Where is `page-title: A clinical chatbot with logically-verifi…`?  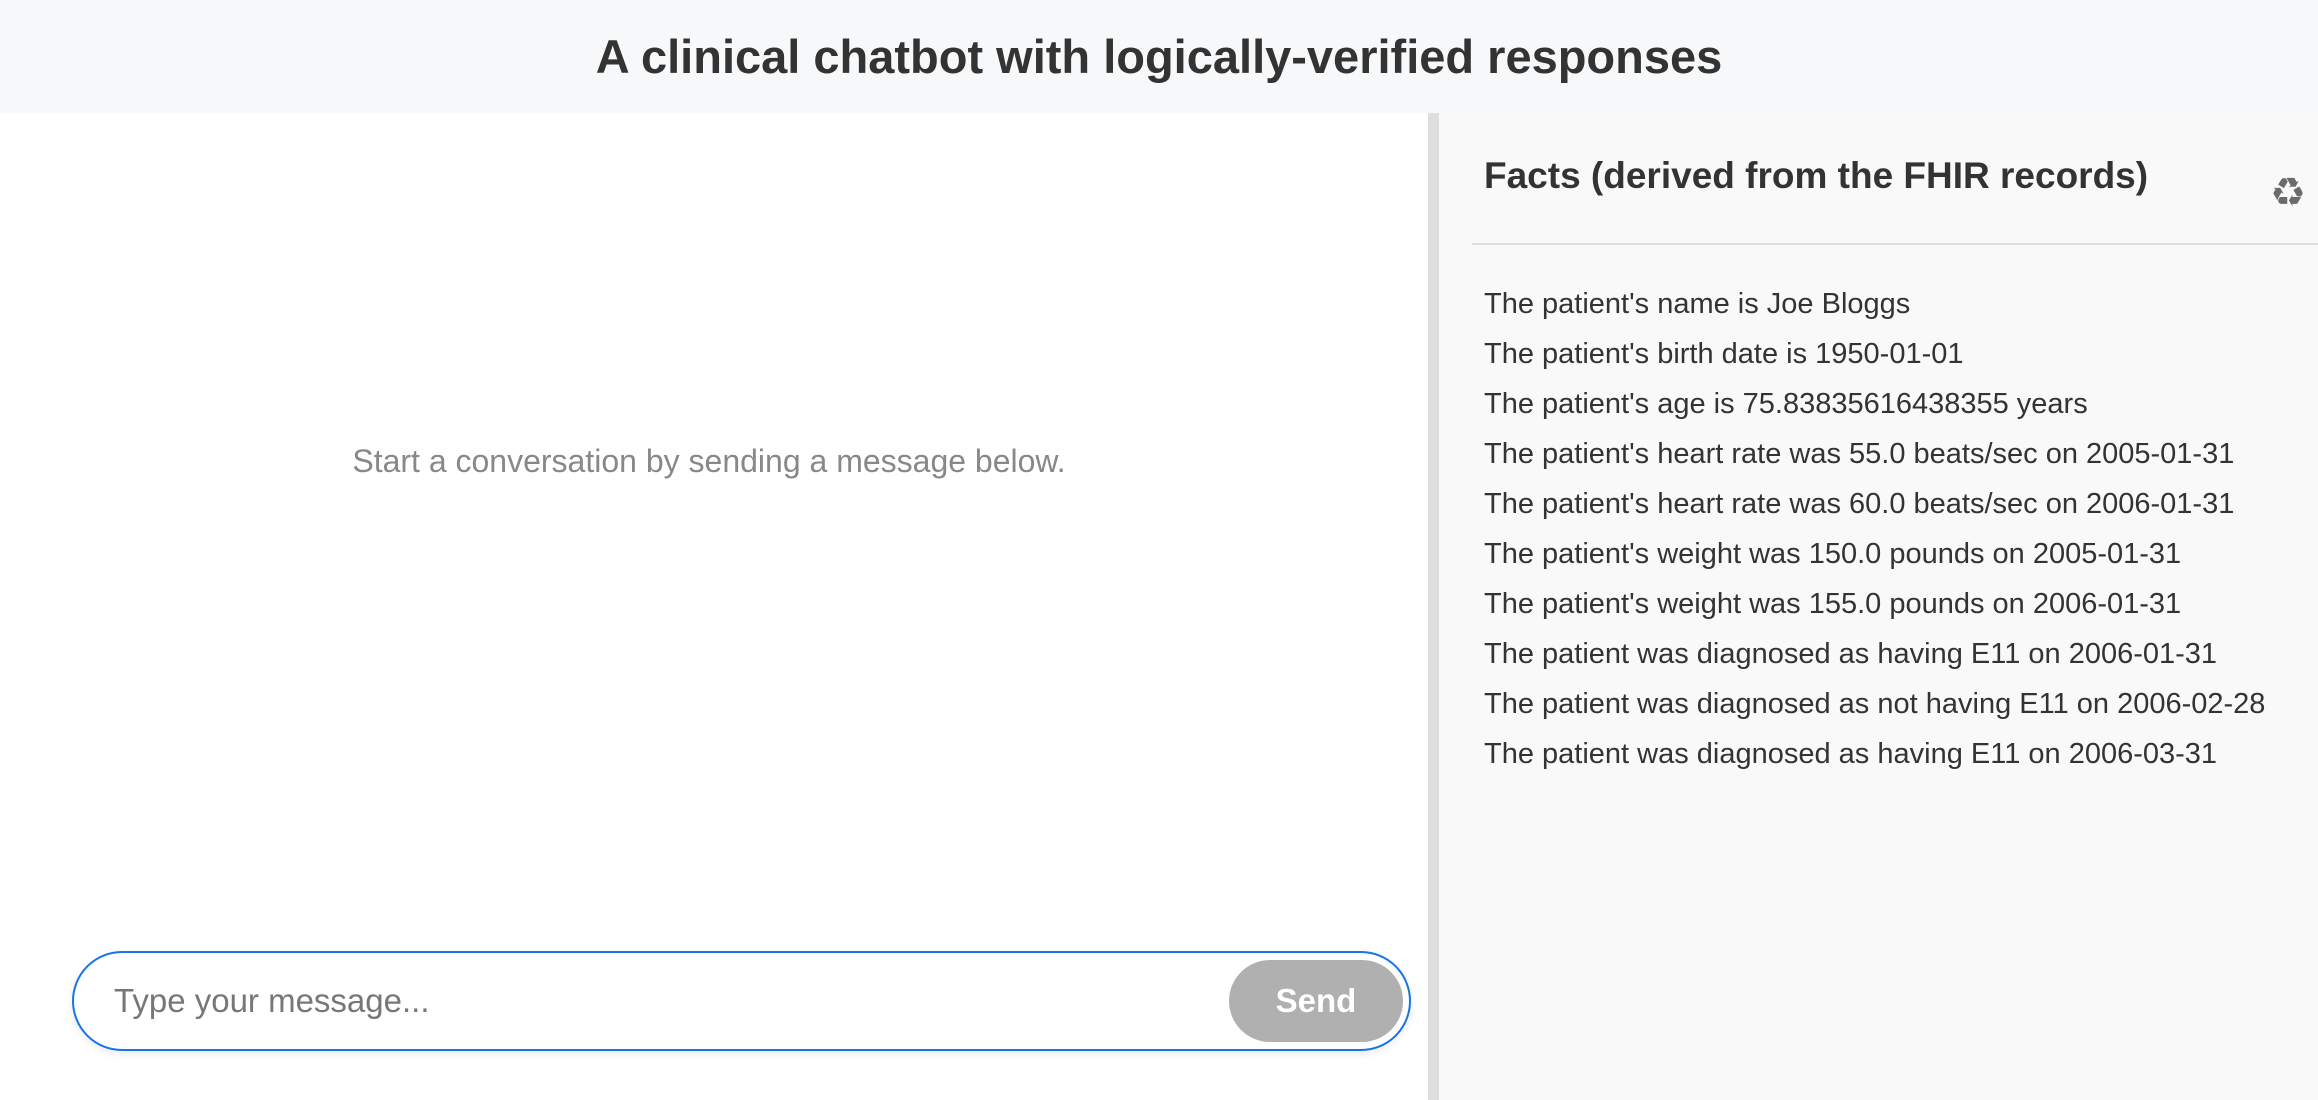
page-title: A clinical chatbot with logically-verifi… is located at coordinates (1159, 56).